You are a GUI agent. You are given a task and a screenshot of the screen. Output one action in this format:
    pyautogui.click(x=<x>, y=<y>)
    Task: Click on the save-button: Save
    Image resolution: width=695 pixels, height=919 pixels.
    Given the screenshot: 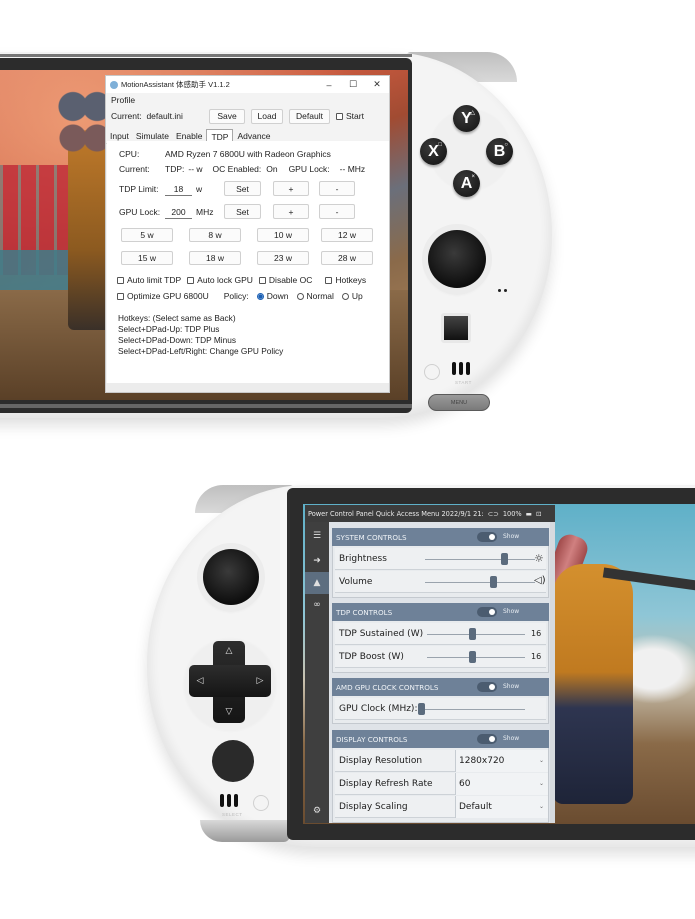 What is the action you would take?
    pyautogui.click(x=227, y=116)
    